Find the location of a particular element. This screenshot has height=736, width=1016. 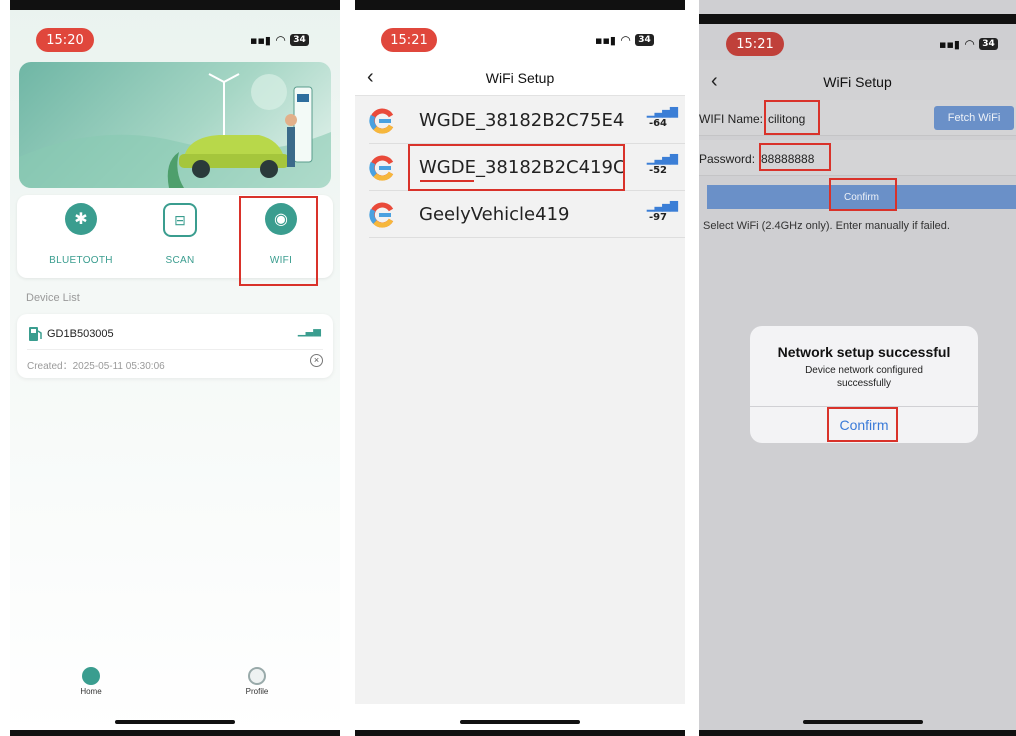

tab-profile: Profile is located at coordinates (257, 681).